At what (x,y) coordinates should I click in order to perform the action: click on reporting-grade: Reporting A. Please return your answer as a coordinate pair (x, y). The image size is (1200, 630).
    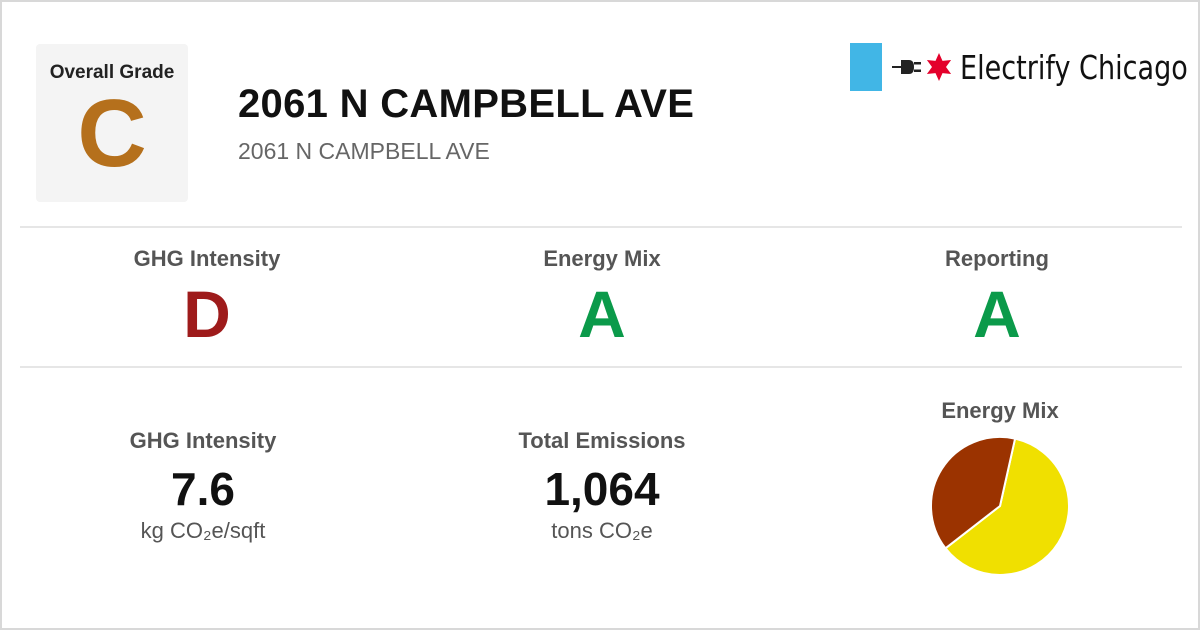
    Looking at the image, I should click on (997, 300).